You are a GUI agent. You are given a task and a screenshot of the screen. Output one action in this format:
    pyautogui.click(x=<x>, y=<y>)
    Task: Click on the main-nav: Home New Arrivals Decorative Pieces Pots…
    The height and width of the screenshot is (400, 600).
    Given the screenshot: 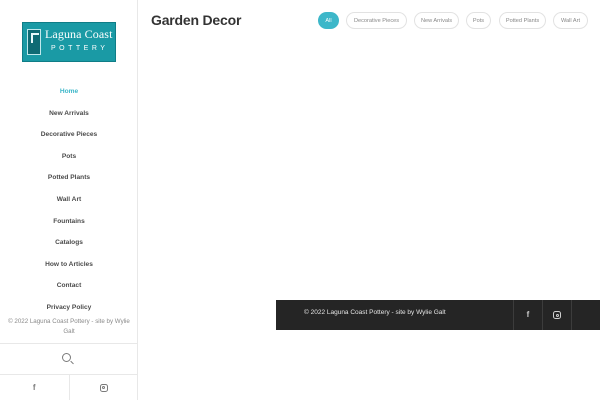 What is the action you would take?
    pyautogui.click(x=69, y=203)
    